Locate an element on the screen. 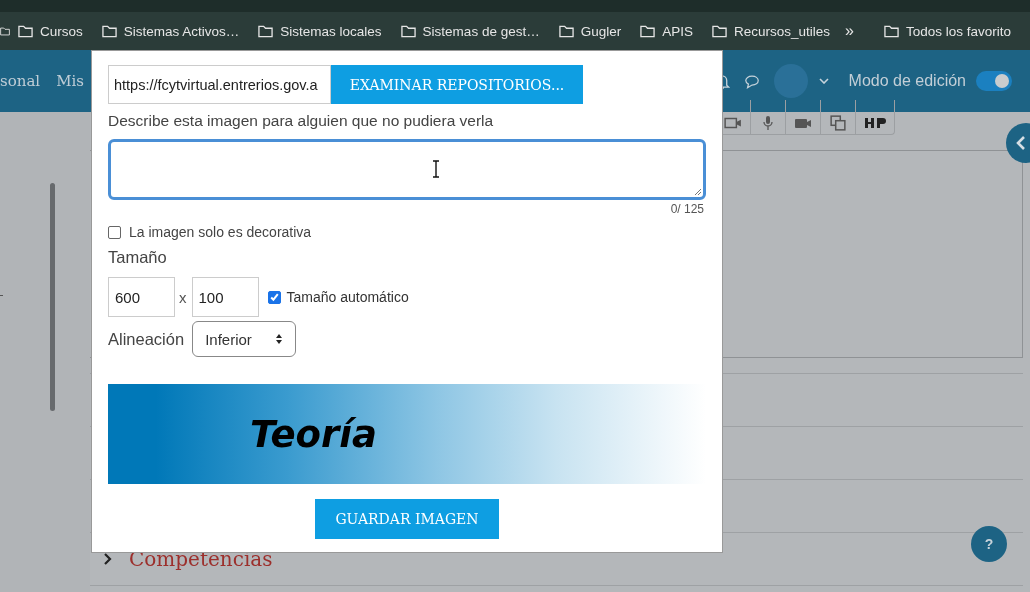  url-field: https://fcytvirtual.entrerios.gov.a is located at coordinates (219, 84).